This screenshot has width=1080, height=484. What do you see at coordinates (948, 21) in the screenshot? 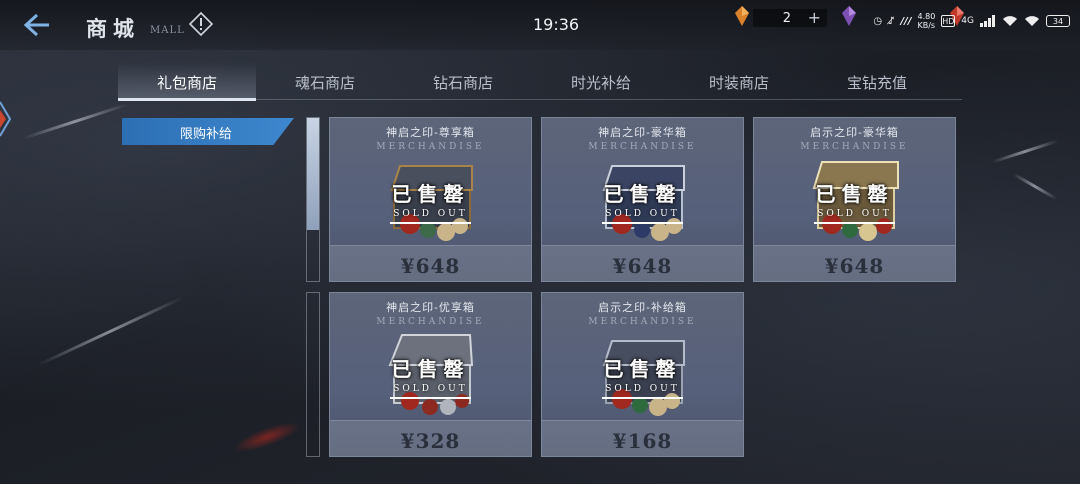
I see `hd-icon: HD` at bounding box center [948, 21].